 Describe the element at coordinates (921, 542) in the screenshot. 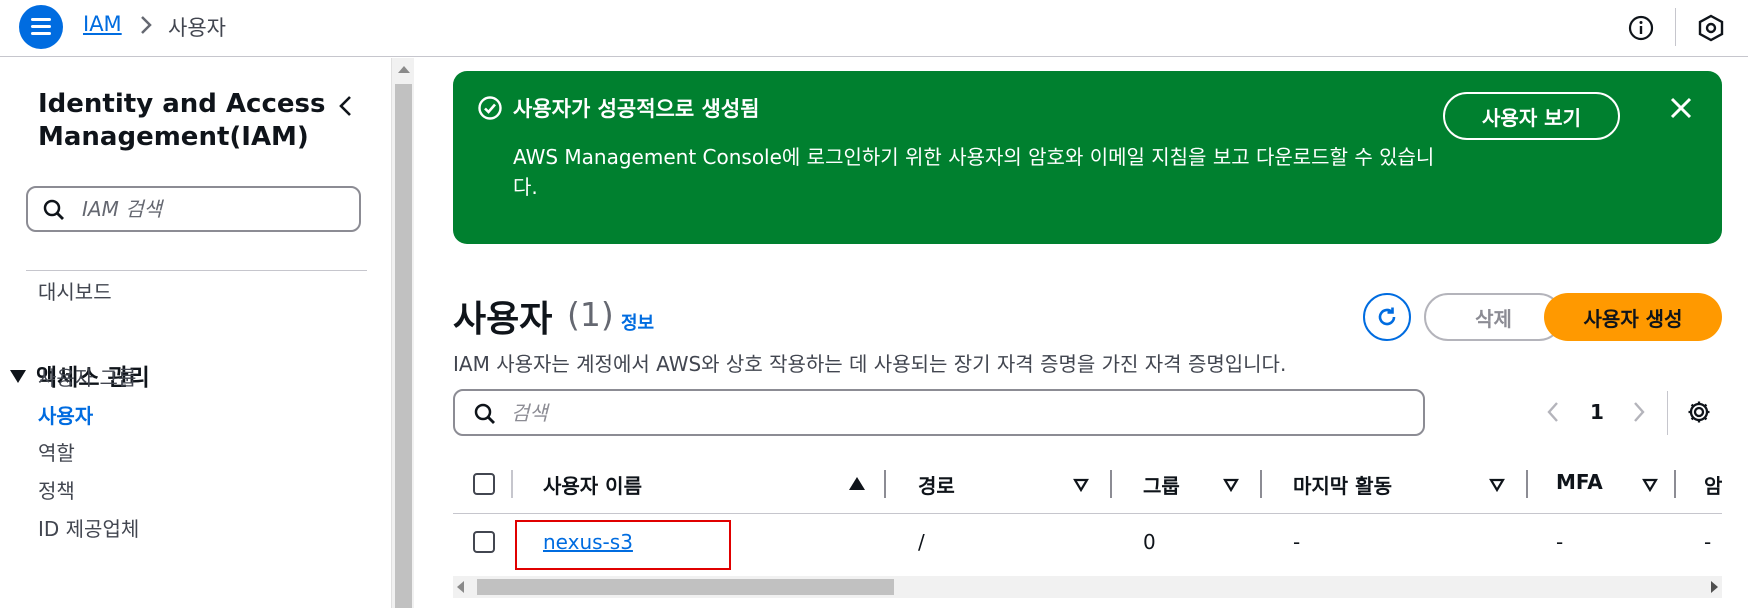

I see `cell-path: /` at that location.